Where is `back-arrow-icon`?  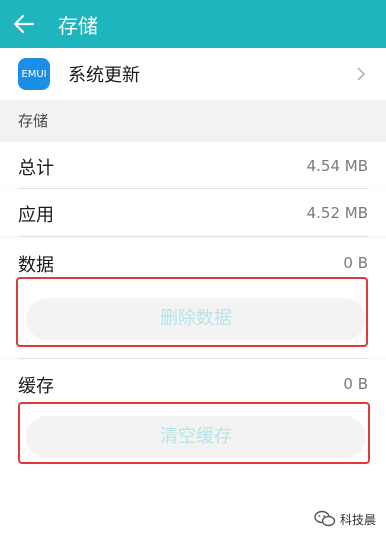 back-arrow-icon is located at coordinates (24, 24).